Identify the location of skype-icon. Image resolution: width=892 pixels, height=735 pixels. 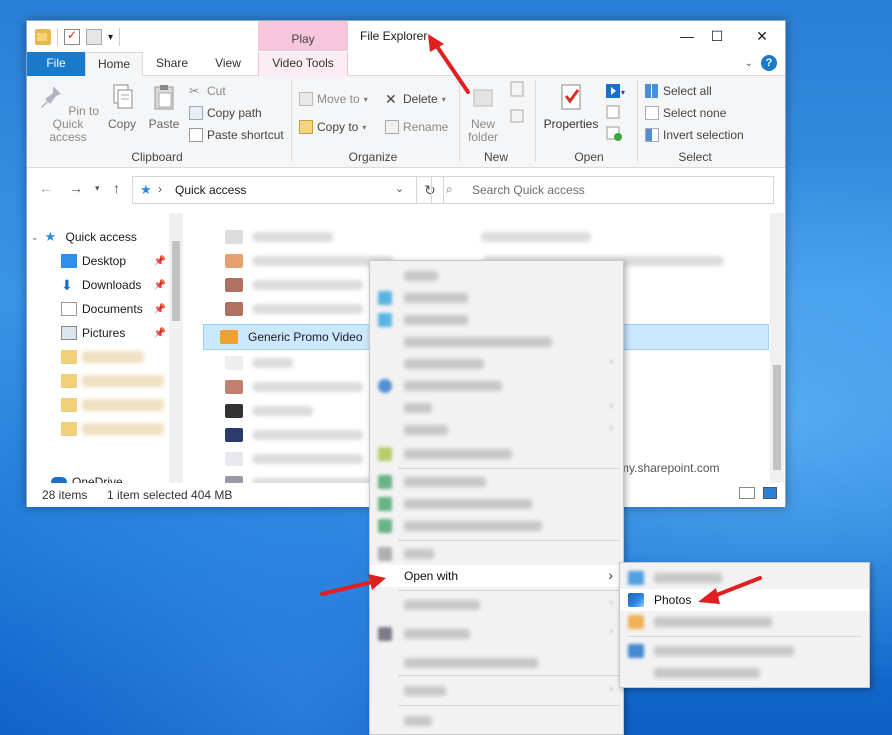
(385, 320).